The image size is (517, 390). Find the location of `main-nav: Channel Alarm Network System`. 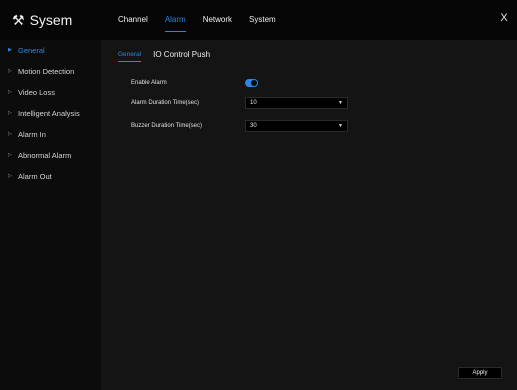

main-nav: Channel Alarm Network System is located at coordinates (205, 20).